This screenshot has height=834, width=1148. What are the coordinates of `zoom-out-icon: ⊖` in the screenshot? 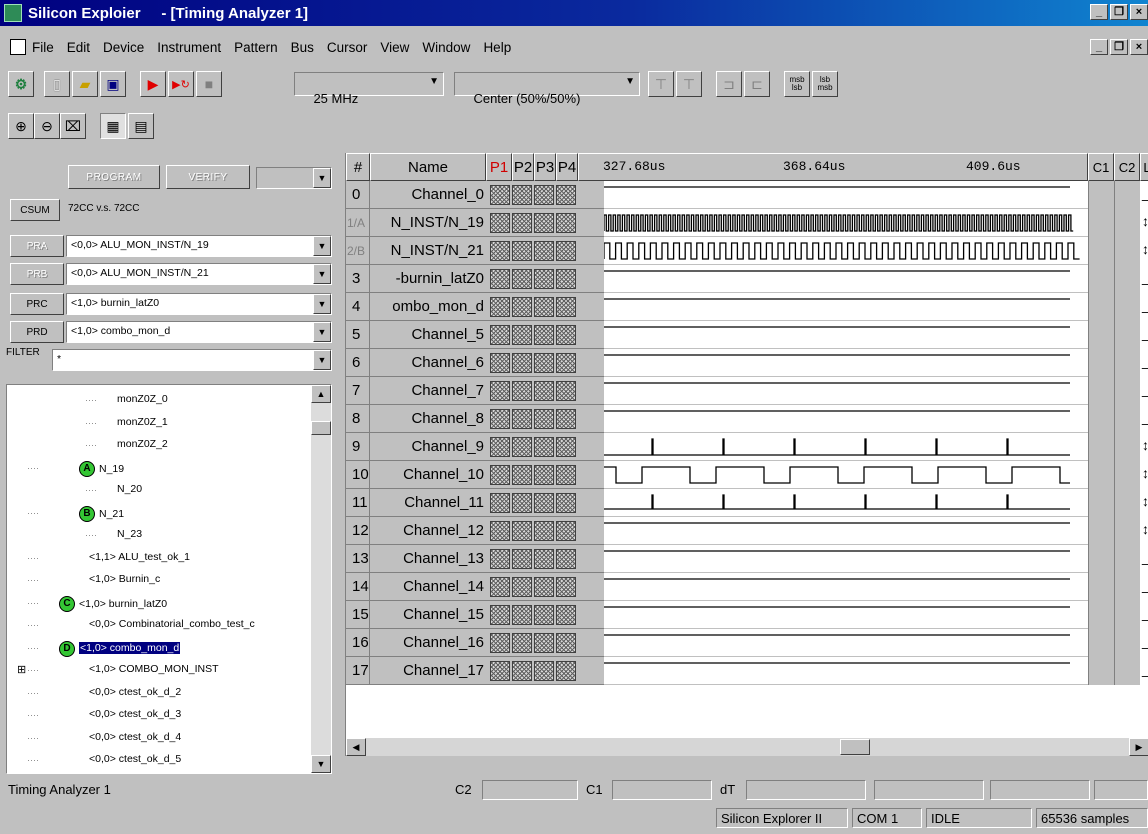 It's located at (47, 126).